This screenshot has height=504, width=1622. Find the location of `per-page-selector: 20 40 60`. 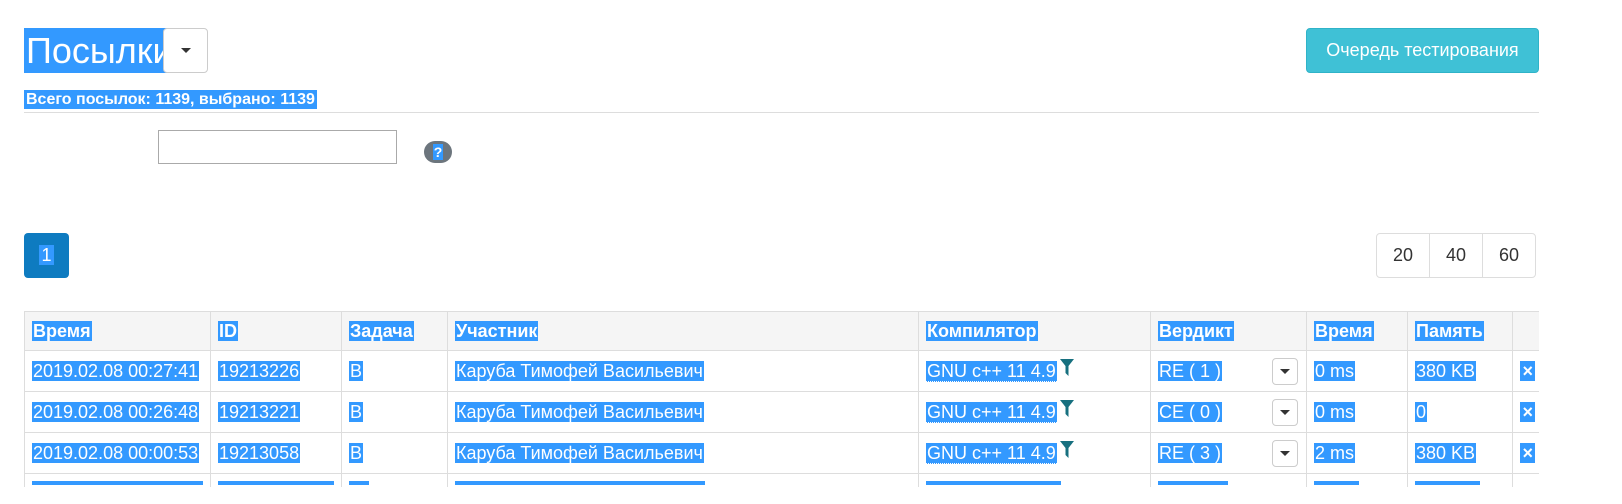

per-page-selector: 20 40 60 is located at coordinates (1456, 255).